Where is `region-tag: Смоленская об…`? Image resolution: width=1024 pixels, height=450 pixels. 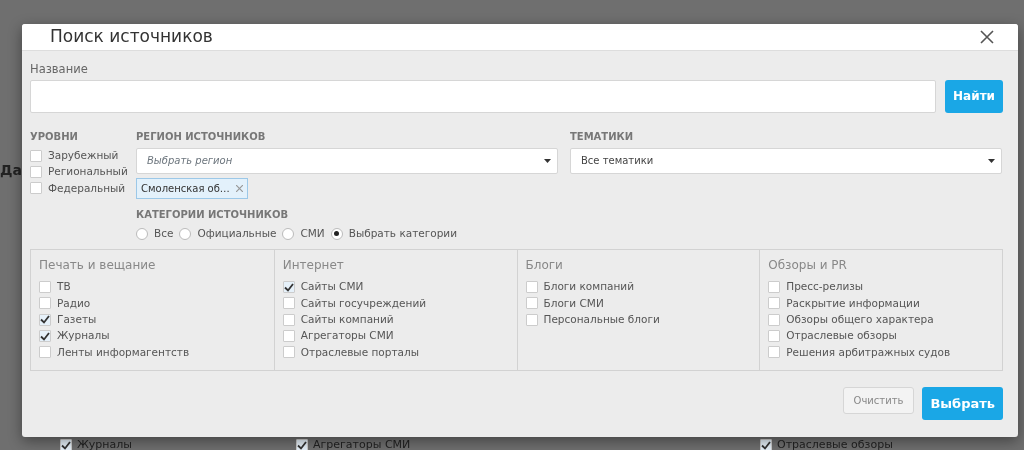
region-tag: Смоленская об… is located at coordinates (192, 188).